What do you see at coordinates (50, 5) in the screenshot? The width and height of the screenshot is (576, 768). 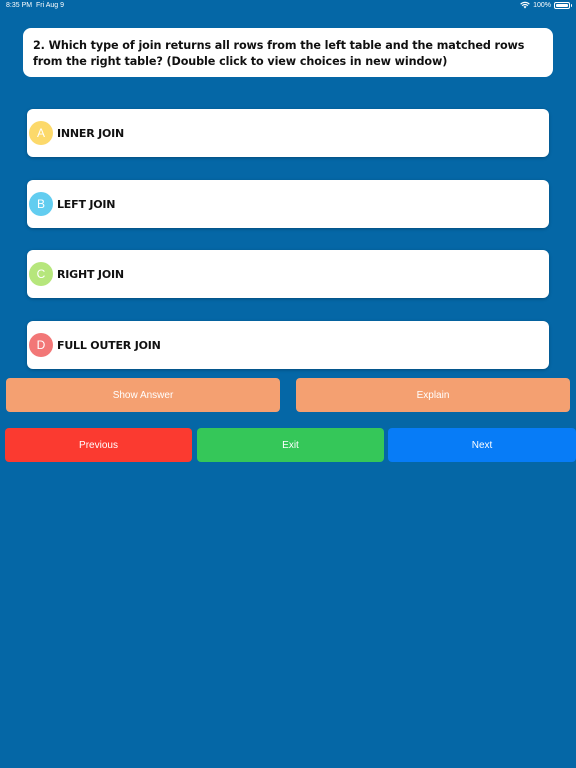 I see `status-date: Fri Aug 9` at bounding box center [50, 5].